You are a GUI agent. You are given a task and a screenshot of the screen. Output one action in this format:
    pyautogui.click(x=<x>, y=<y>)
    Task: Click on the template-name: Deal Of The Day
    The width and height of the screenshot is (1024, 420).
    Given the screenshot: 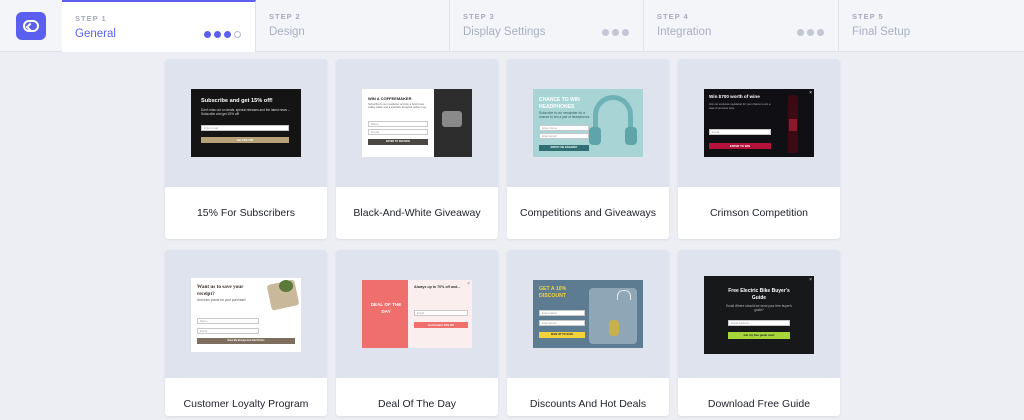 What is the action you would take?
    pyautogui.click(x=416, y=403)
    